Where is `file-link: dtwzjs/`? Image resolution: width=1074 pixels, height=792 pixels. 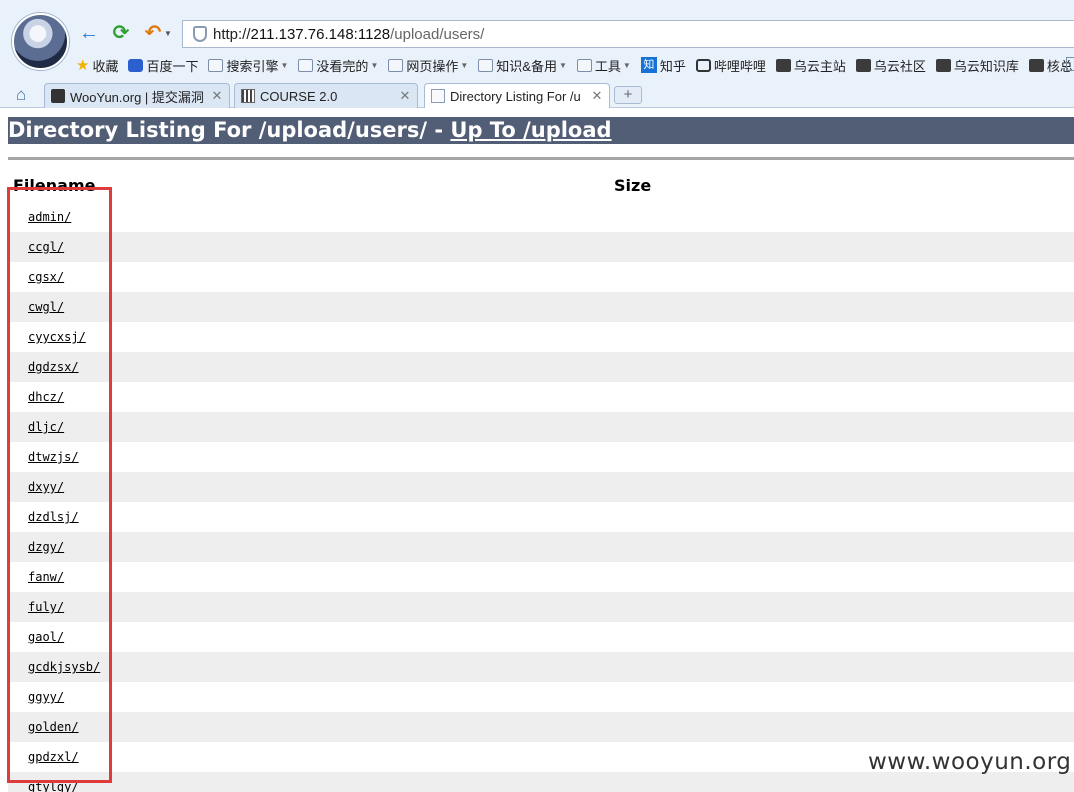 file-link: dtwzjs/ is located at coordinates (53, 457).